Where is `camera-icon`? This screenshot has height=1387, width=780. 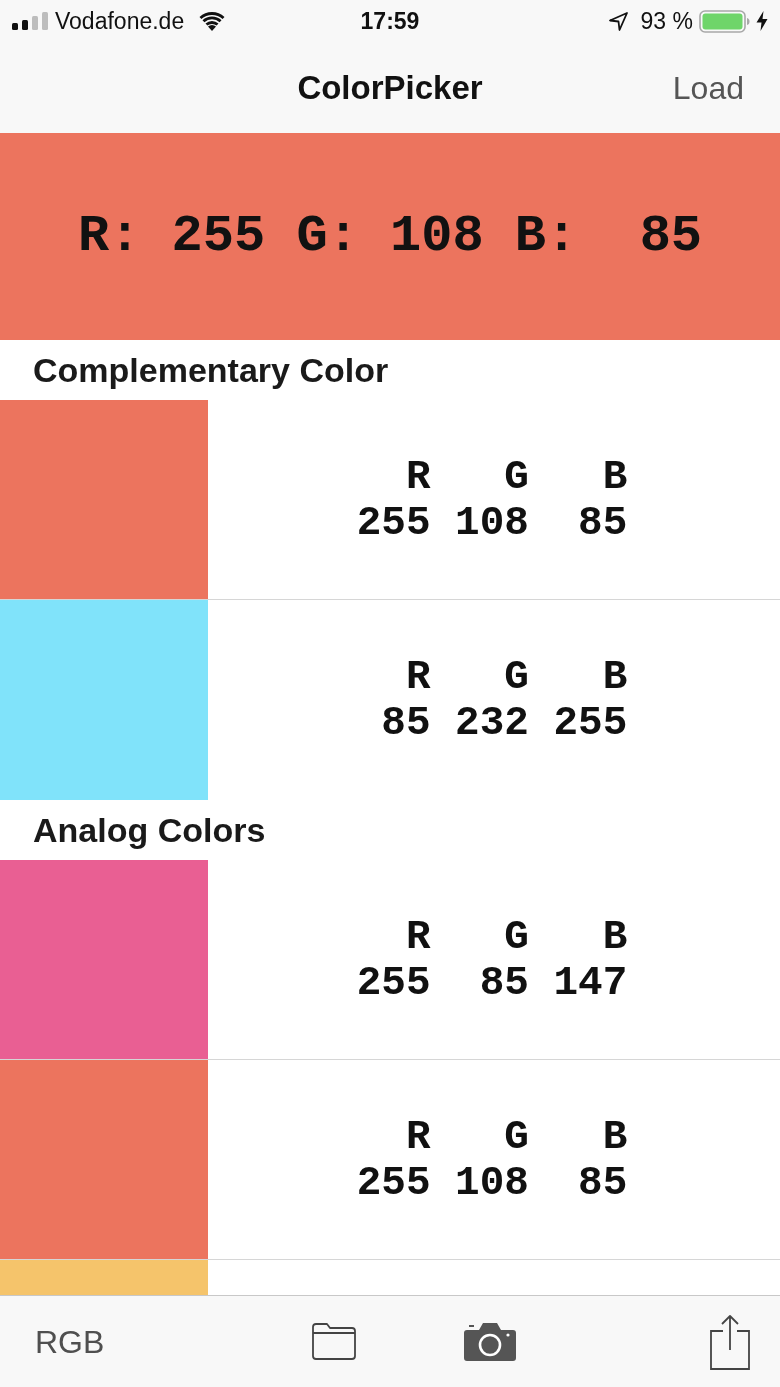 camera-icon is located at coordinates (490, 1341).